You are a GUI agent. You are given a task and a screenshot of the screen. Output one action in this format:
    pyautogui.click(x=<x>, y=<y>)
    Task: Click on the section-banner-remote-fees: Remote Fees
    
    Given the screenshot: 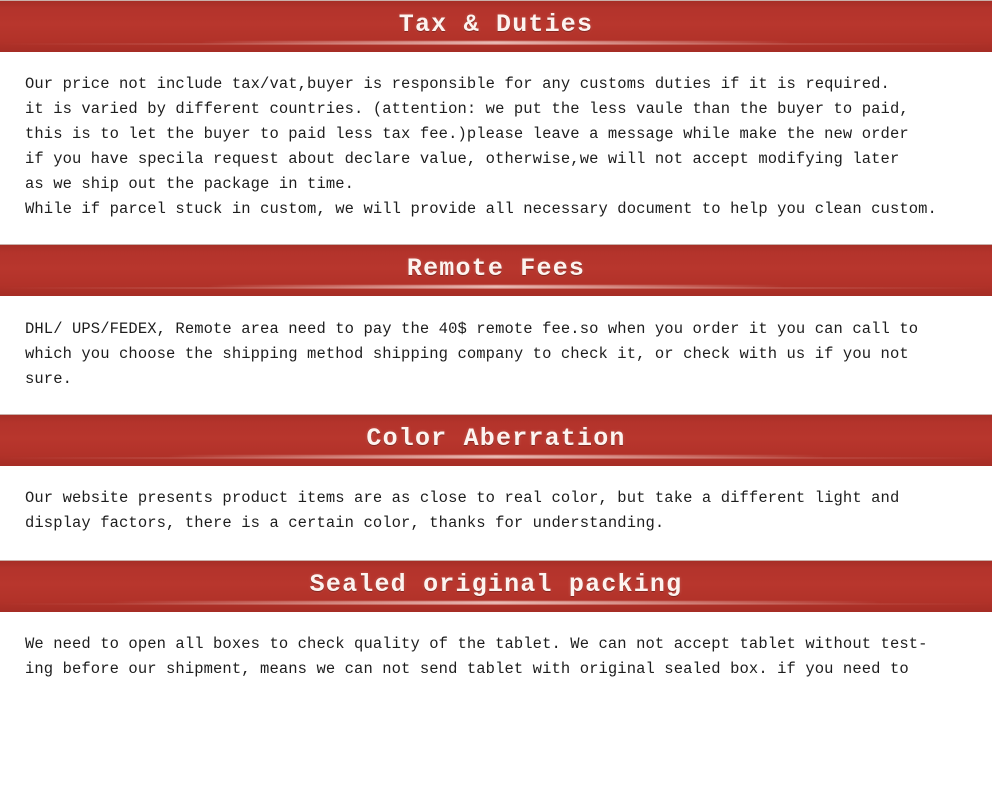 What is the action you would take?
    pyautogui.click(x=496, y=270)
    